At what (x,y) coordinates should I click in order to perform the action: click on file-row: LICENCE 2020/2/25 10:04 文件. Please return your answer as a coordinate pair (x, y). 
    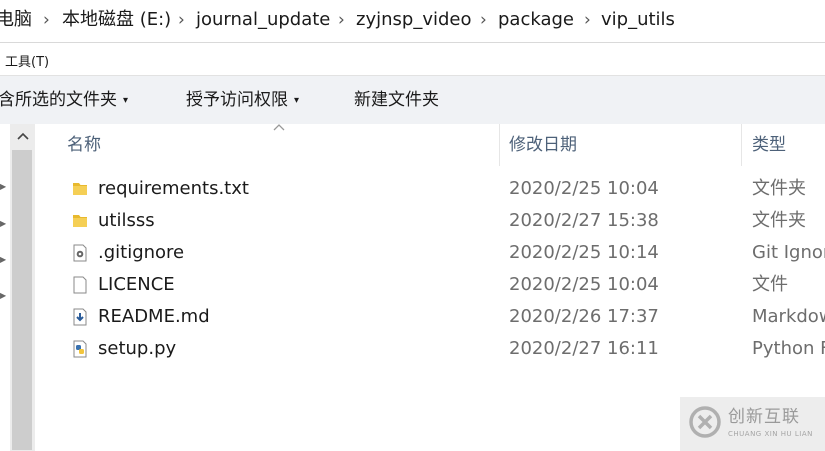
    Looking at the image, I should click on (430, 285).